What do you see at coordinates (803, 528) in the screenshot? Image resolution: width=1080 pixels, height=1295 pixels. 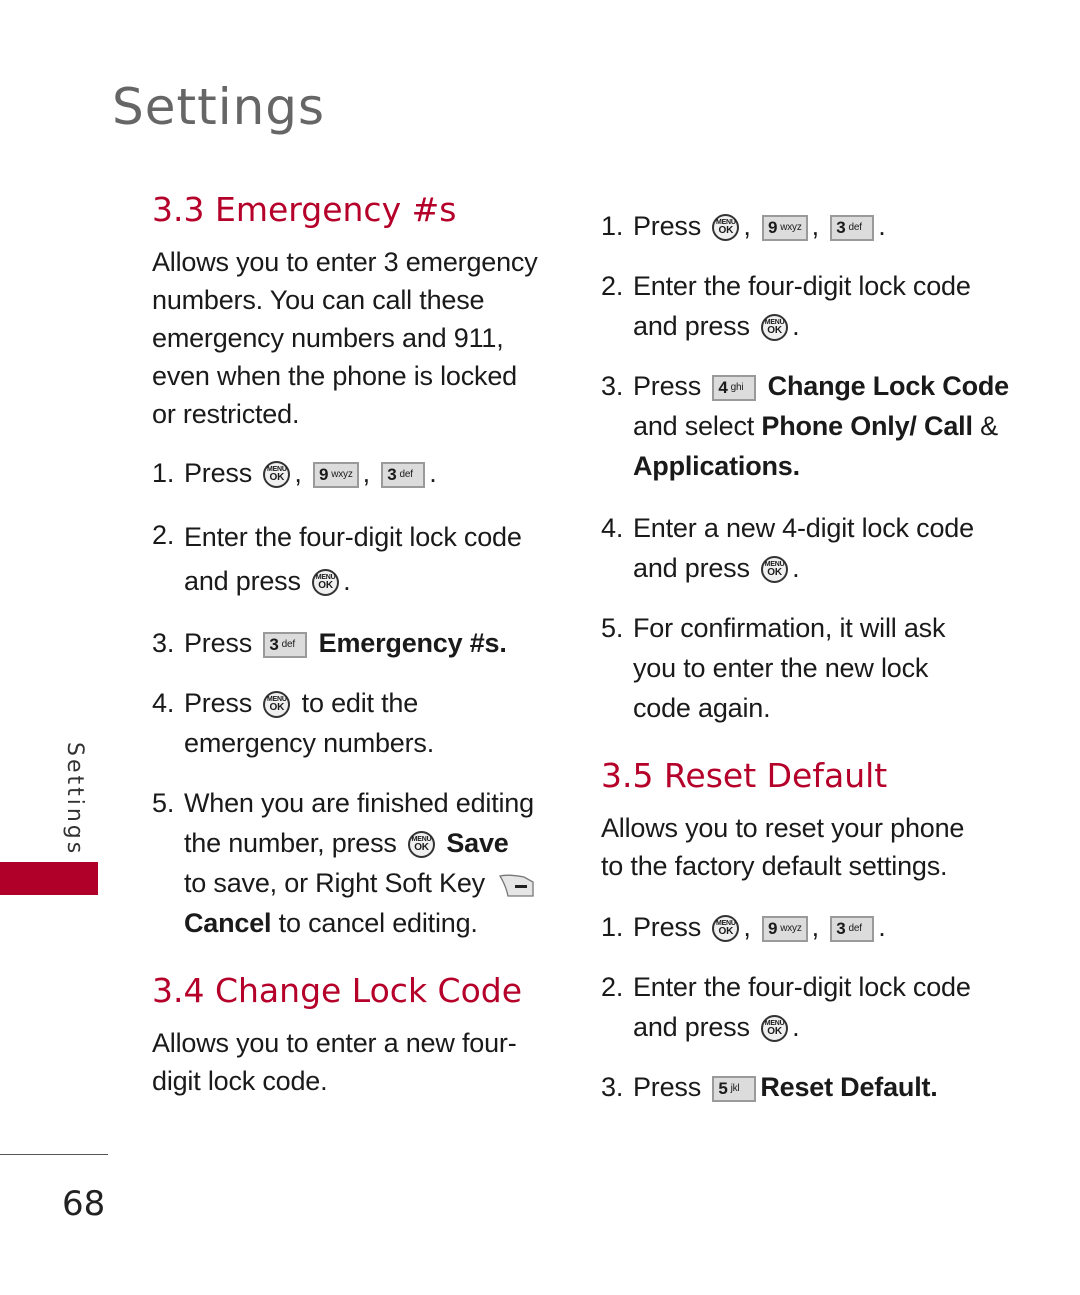 I see `step-text: Enter a new 4-digit lock code` at bounding box center [803, 528].